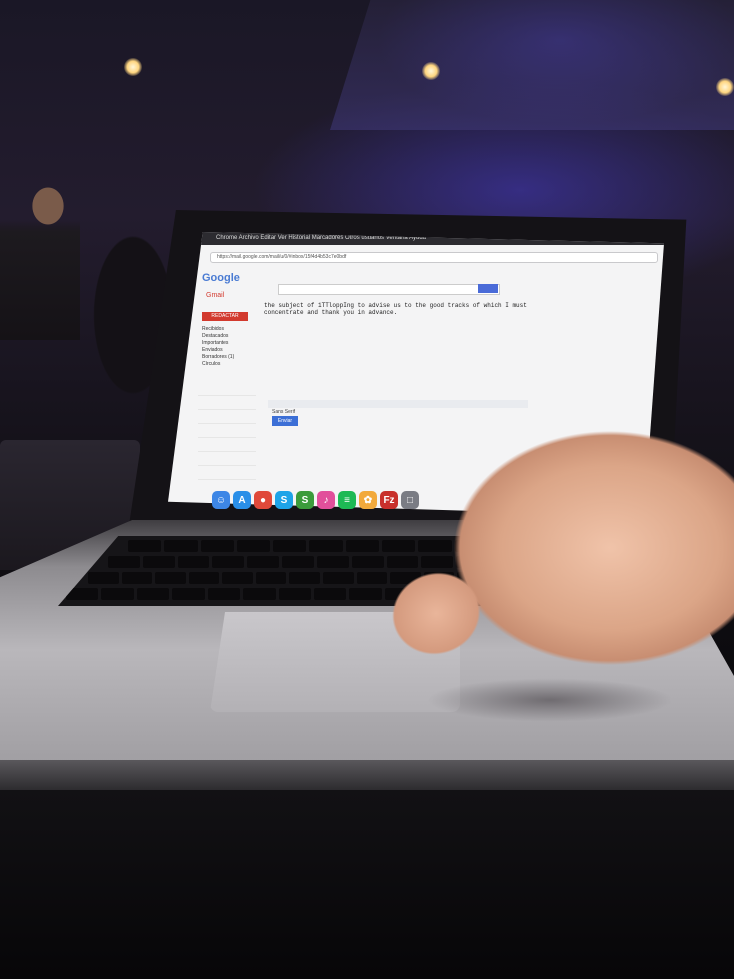  What do you see at coordinates (368, 500) in the screenshot?
I see `photos-icon: ✿` at bounding box center [368, 500].